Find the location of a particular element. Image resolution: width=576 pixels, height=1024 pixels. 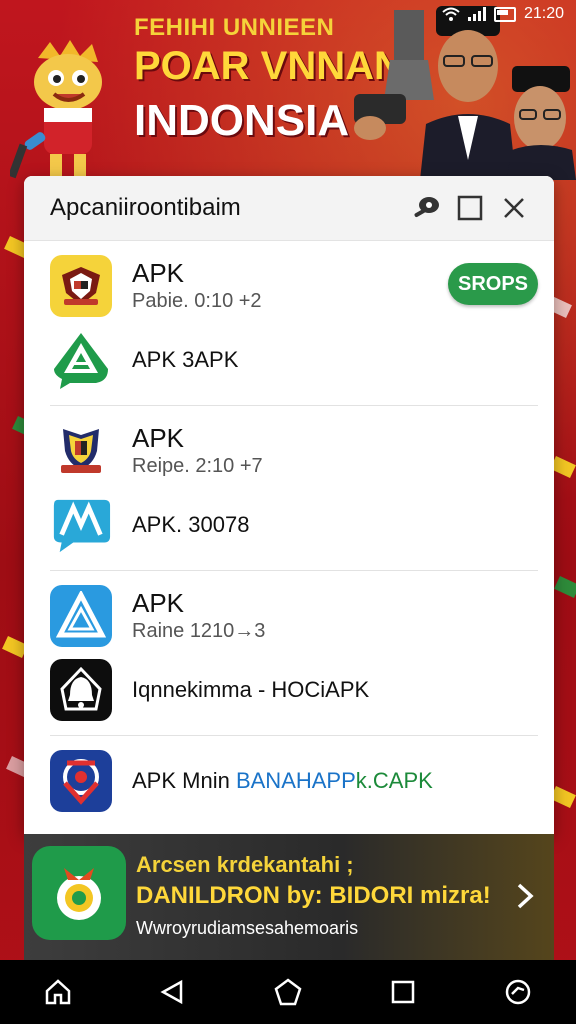

ad-headline: Arcsen krdekantahi ; is located at coordinates (245, 864).